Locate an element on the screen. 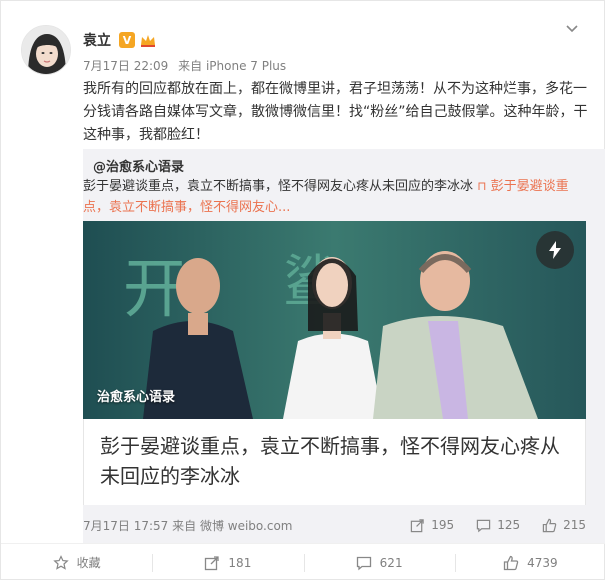 The height and width of the screenshot is (580, 605). comment-count: 621 is located at coordinates (391, 562).